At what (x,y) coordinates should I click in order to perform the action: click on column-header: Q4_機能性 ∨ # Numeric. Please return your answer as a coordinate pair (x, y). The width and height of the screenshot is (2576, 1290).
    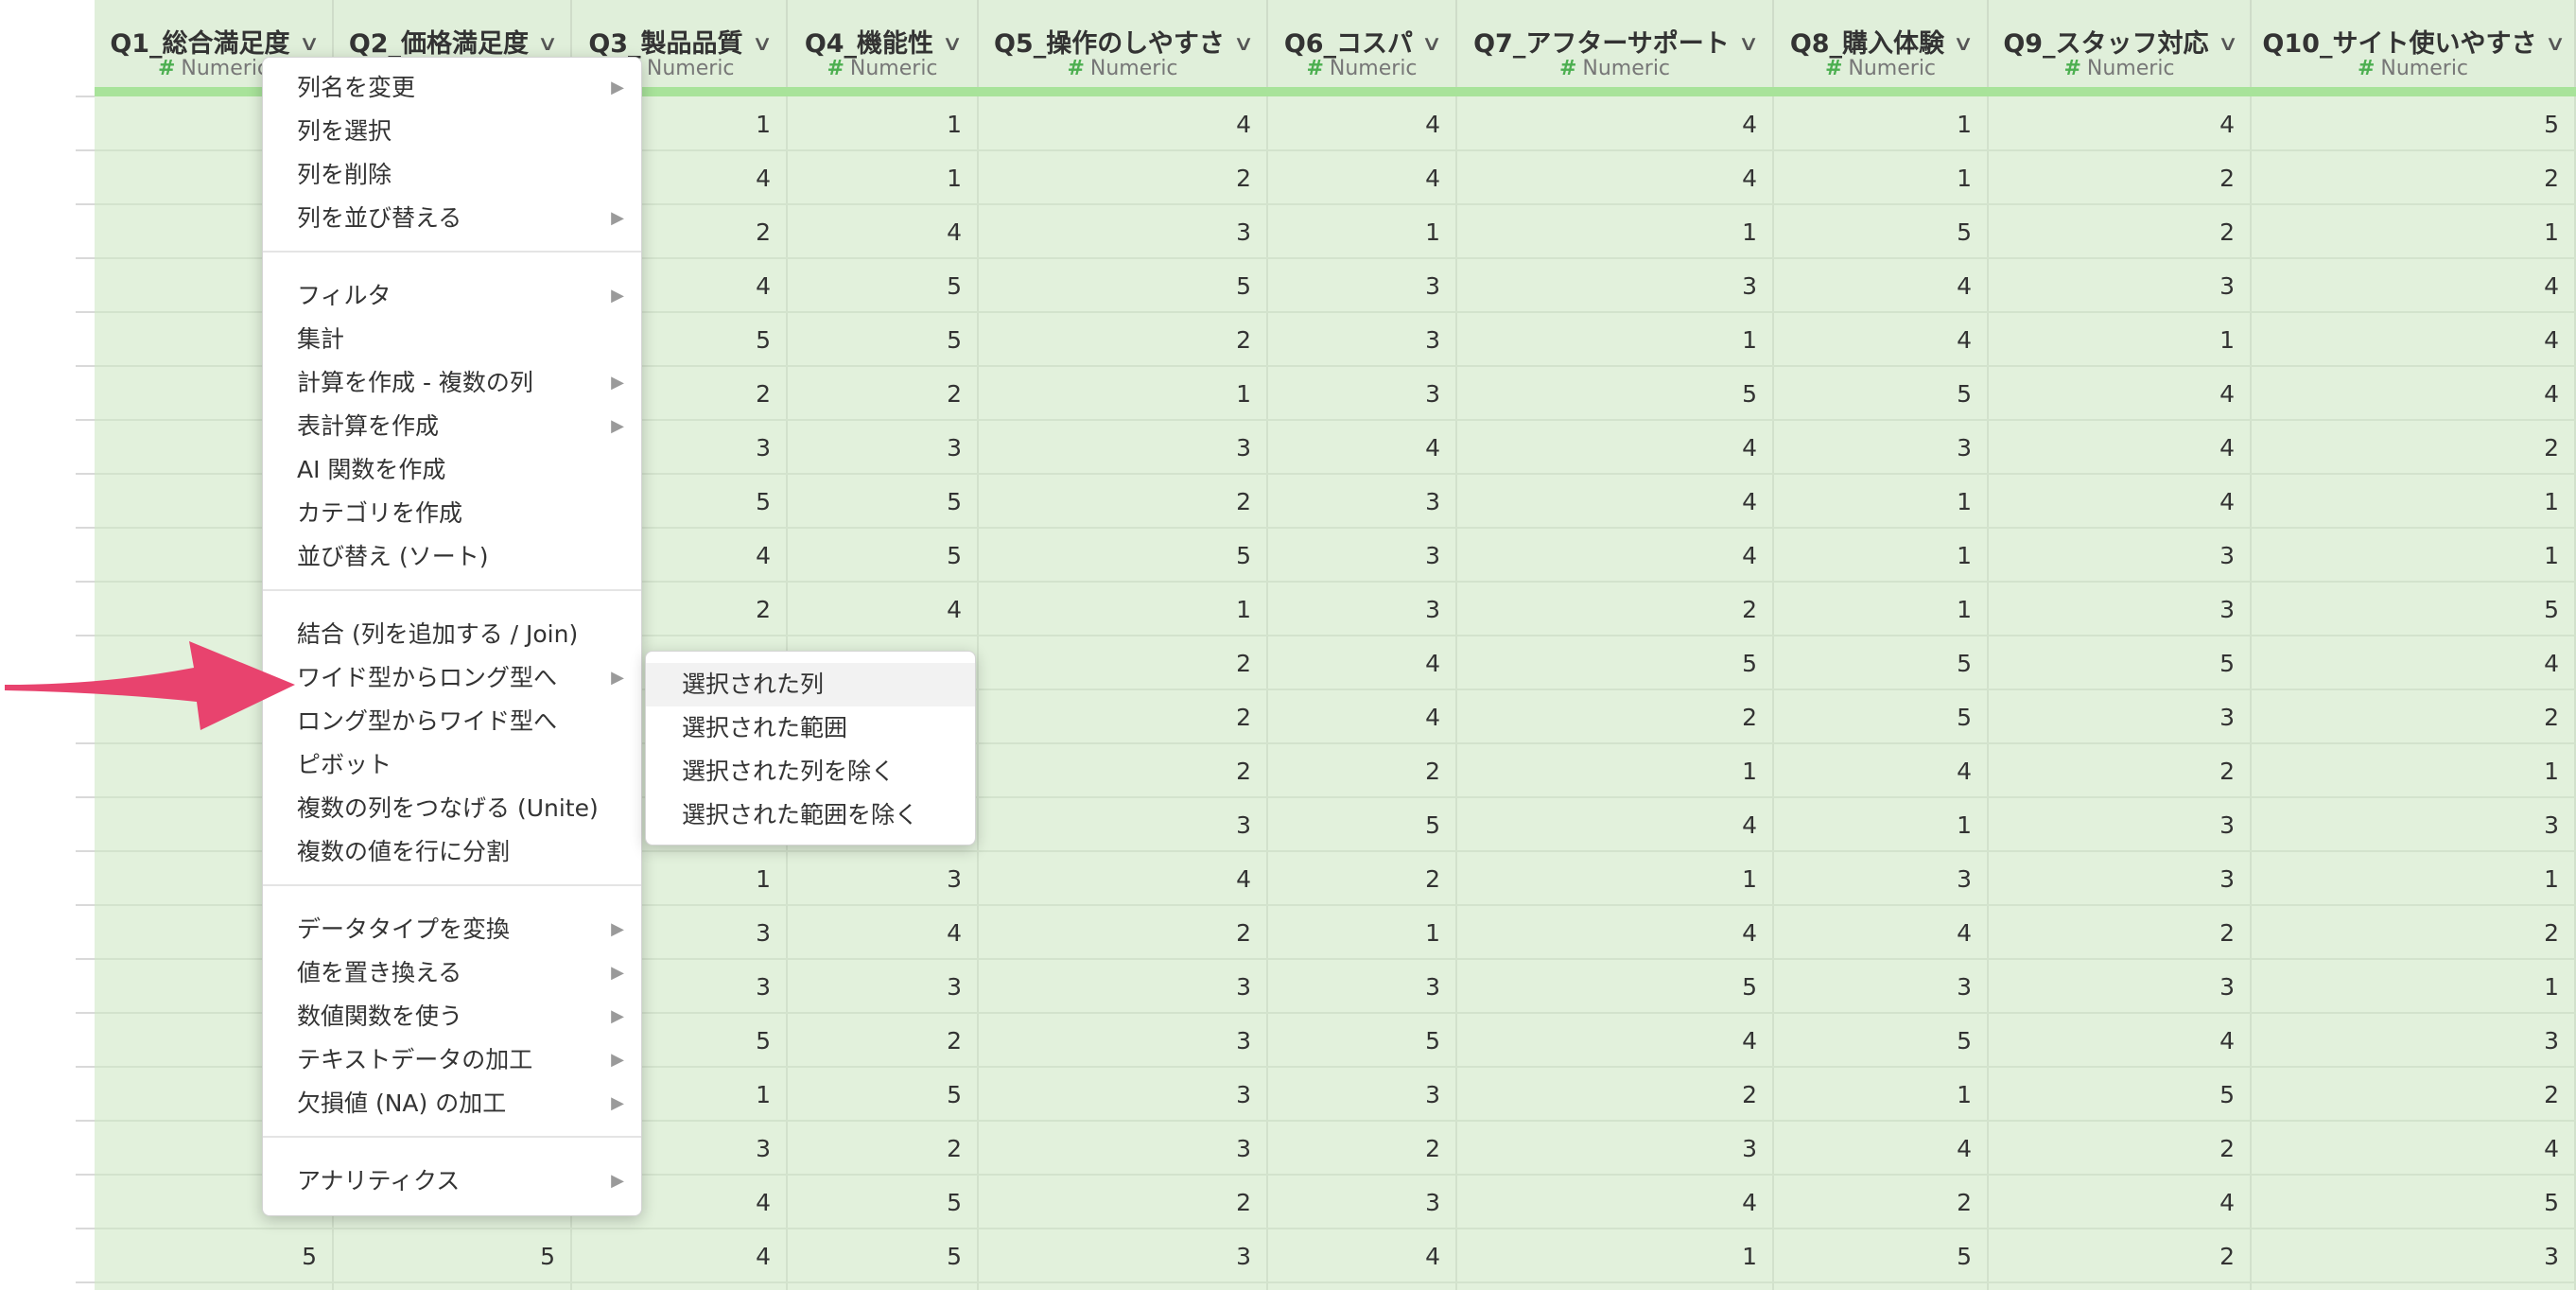
    Looking at the image, I should click on (883, 45).